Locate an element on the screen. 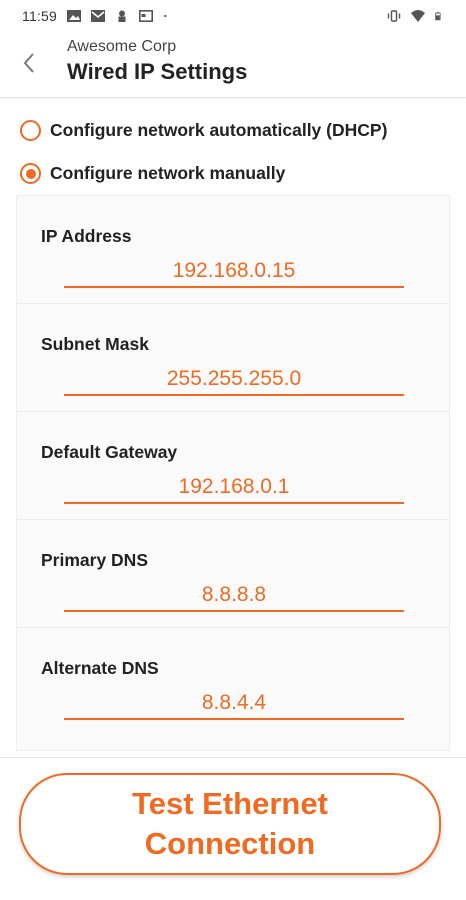 This screenshot has height=900, width=466. battery-icon is located at coordinates (438, 16).